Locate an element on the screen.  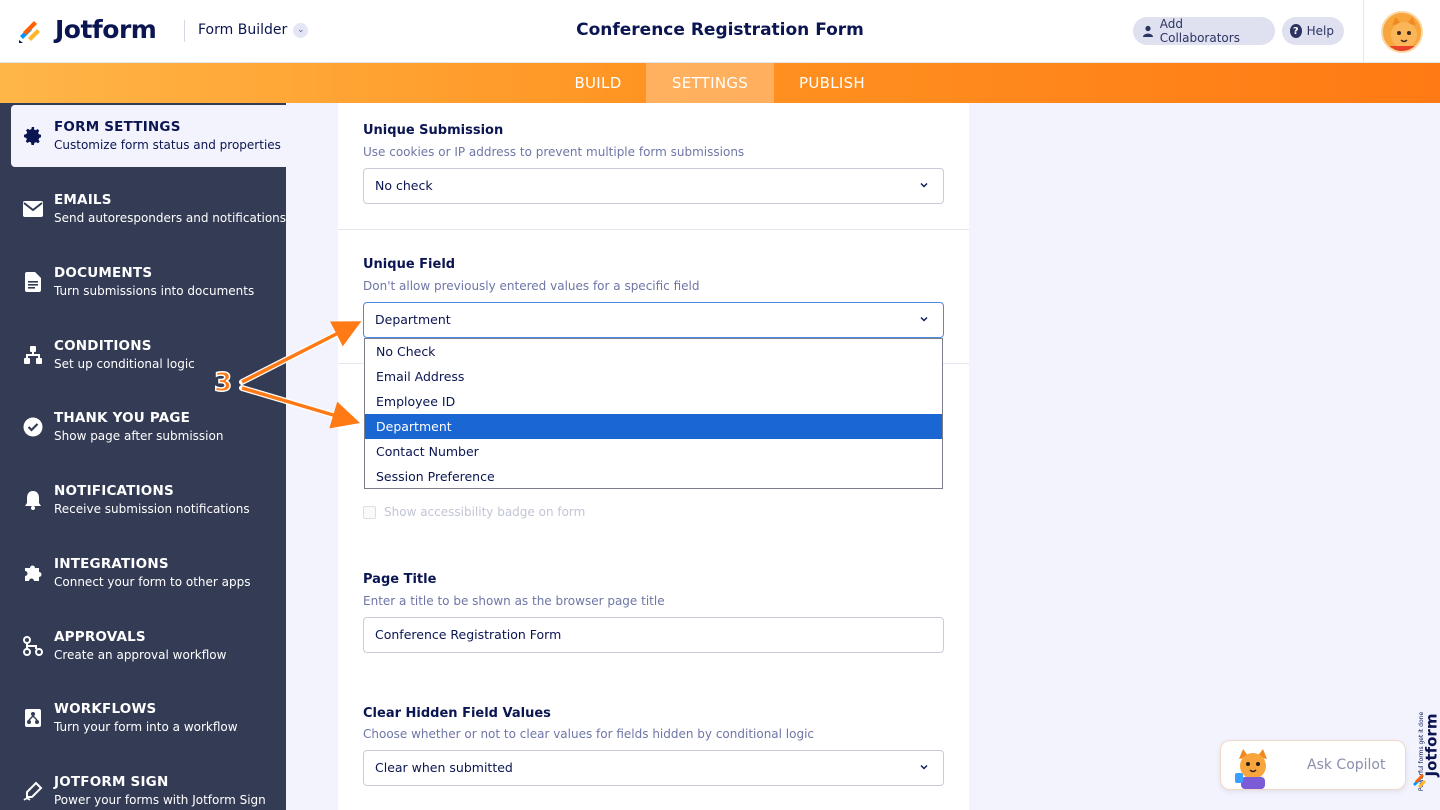
page-title-label: Page Title is located at coordinates (400, 579).